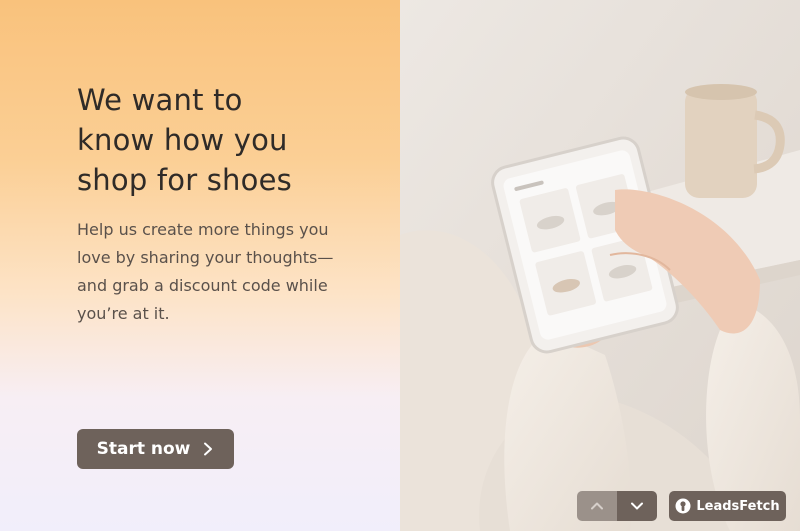 Image resolution: width=800 pixels, height=531 pixels. What do you see at coordinates (683, 506) in the screenshot?
I see `leadsfetch-logo-icon` at bounding box center [683, 506].